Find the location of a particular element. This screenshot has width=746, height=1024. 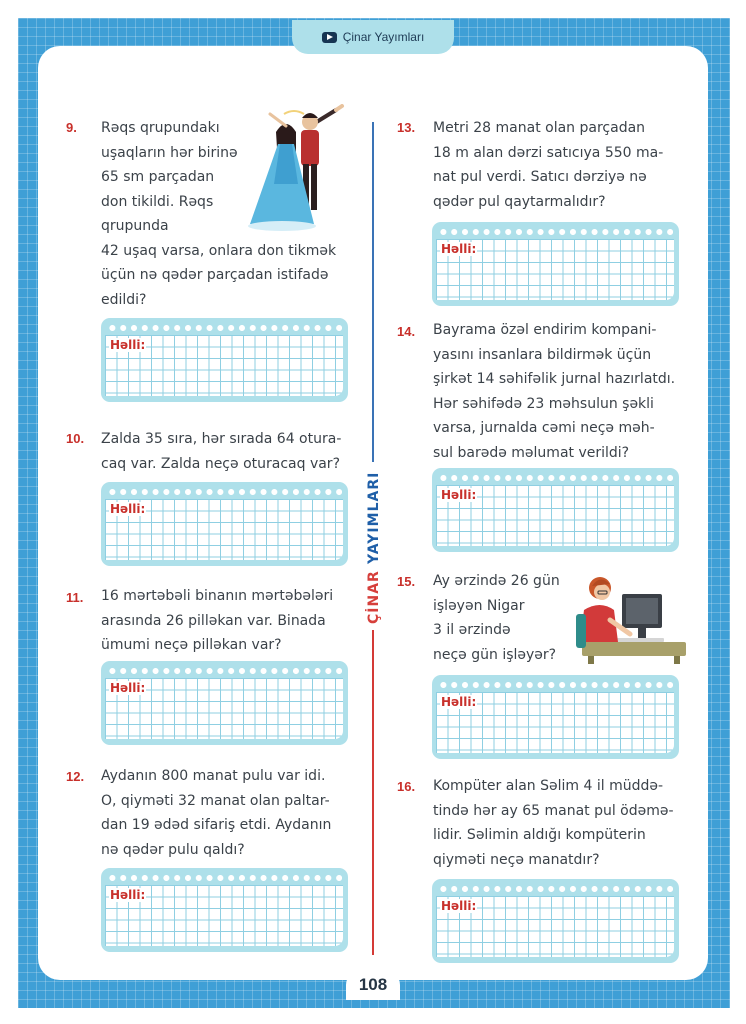

text-line: yasını insanlara bildirmək üçün is located at coordinates (542, 354).